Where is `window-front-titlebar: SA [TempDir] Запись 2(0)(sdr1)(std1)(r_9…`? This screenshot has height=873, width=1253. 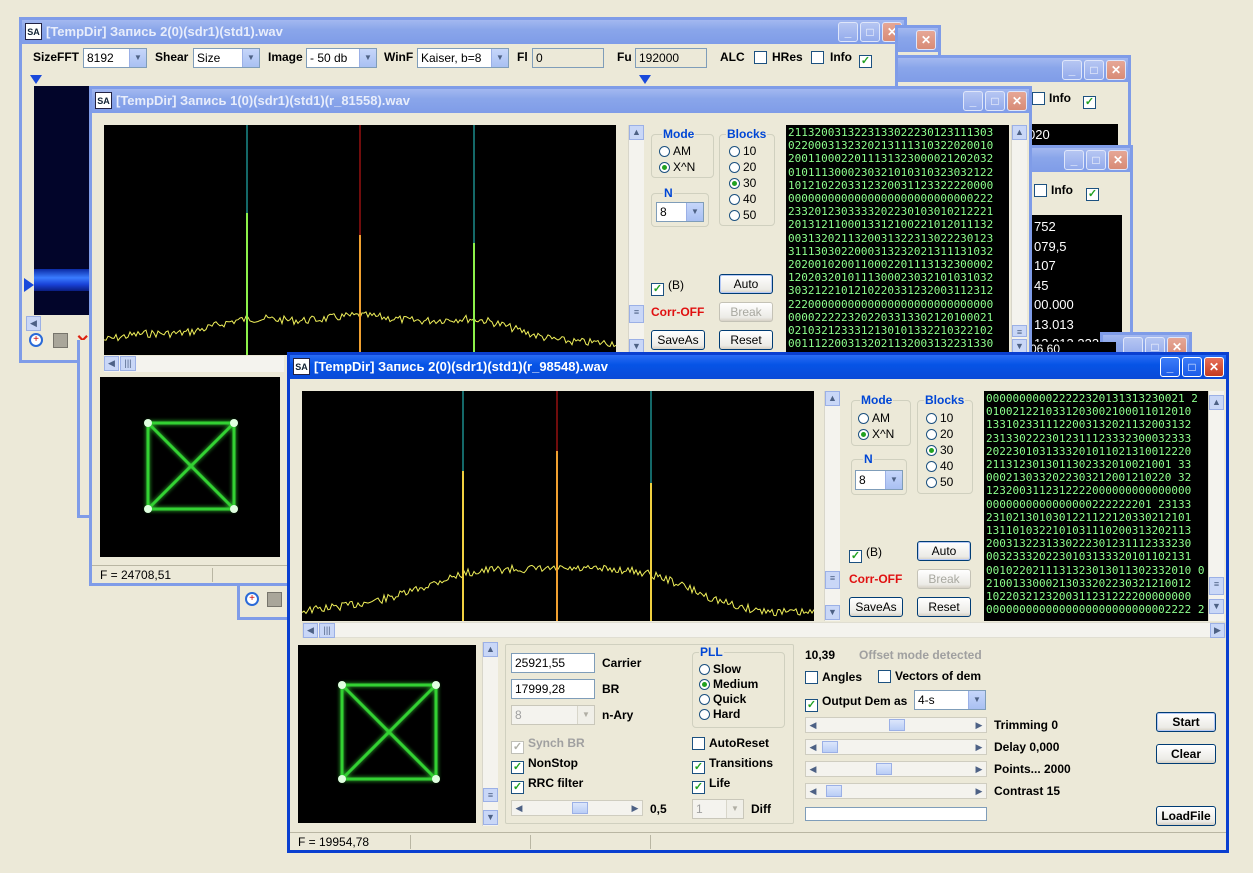 window-front-titlebar: SA [TempDir] Запись 2(0)(sdr1)(std1)(r_9… is located at coordinates (758, 367).